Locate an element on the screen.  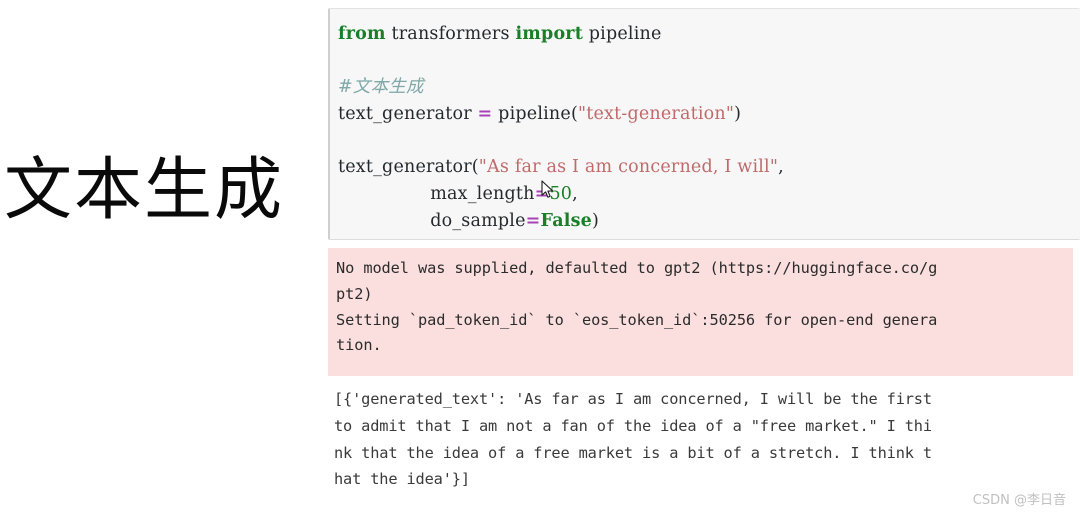
warning-line: pt2) is located at coordinates (354, 293).